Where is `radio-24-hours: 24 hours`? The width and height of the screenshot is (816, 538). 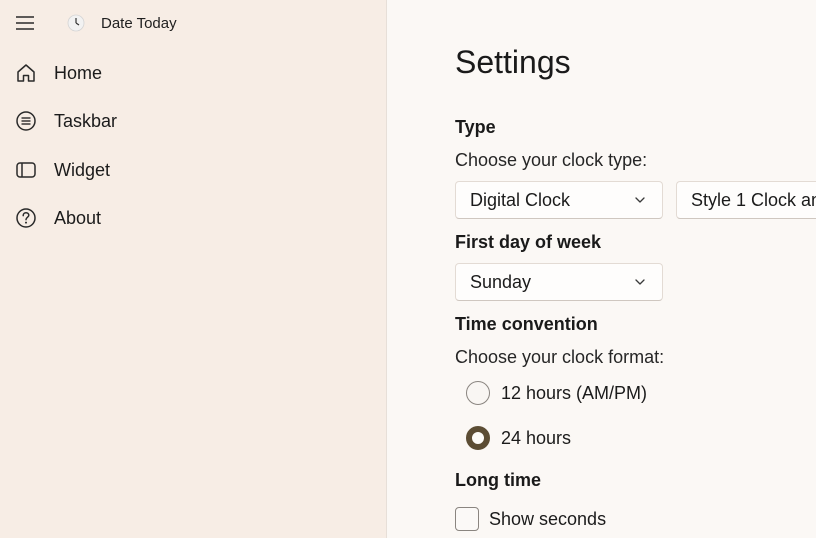
radio-24-hours: 24 hours is located at coordinates (518, 438).